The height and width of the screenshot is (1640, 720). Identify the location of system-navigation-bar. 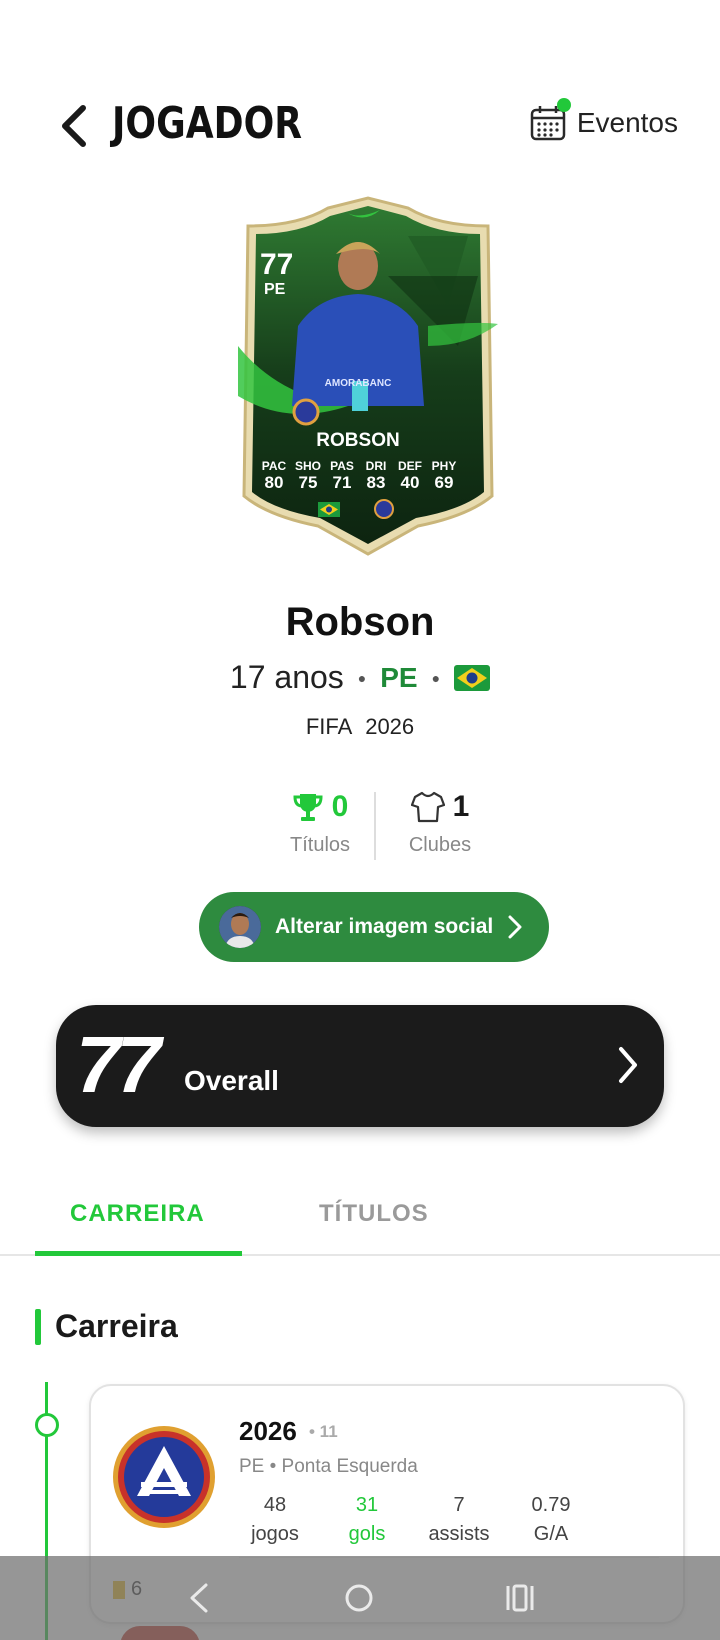
(360, 1598).